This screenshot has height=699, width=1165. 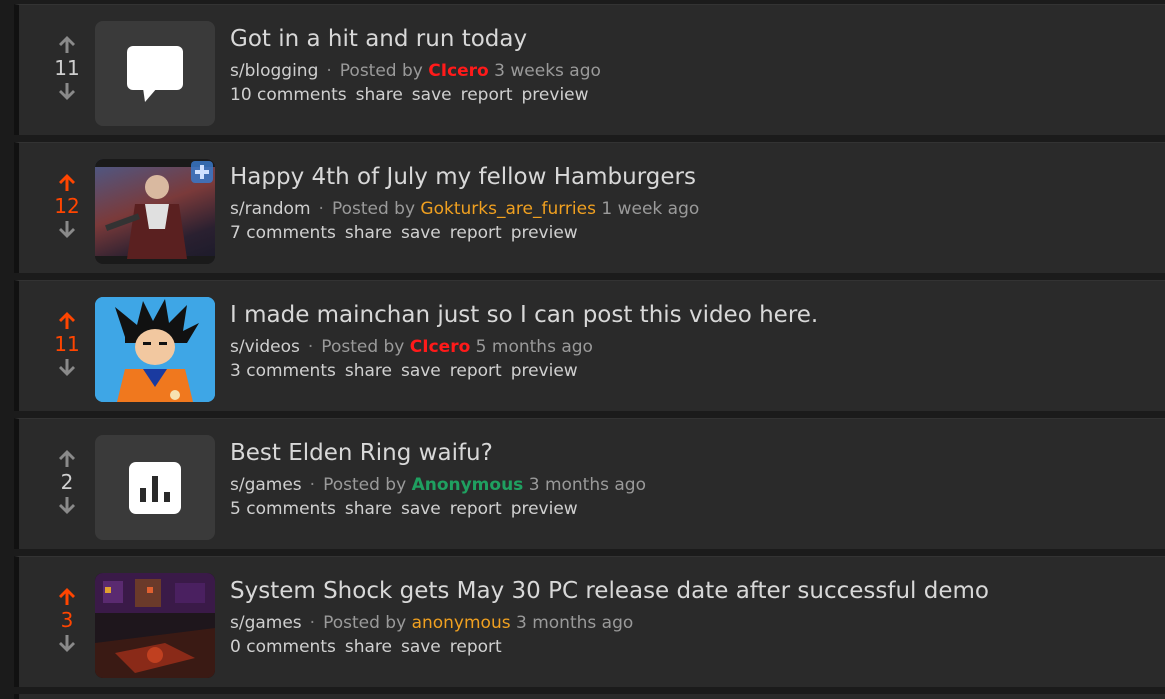 I want to click on vote-controls: 2, so click(x=67, y=487).